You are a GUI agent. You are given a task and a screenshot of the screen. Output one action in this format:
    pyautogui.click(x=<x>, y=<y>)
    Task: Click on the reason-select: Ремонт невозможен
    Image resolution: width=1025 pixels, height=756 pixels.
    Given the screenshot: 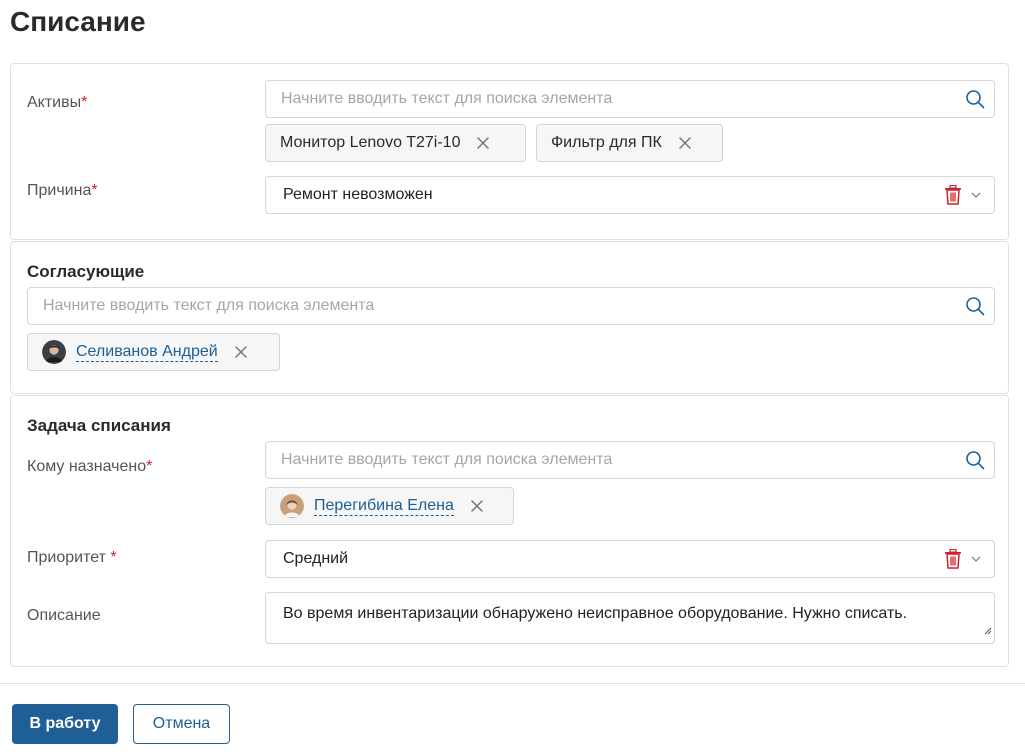 What is the action you would take?
    pyautogui.click(x=630, y=195)
    